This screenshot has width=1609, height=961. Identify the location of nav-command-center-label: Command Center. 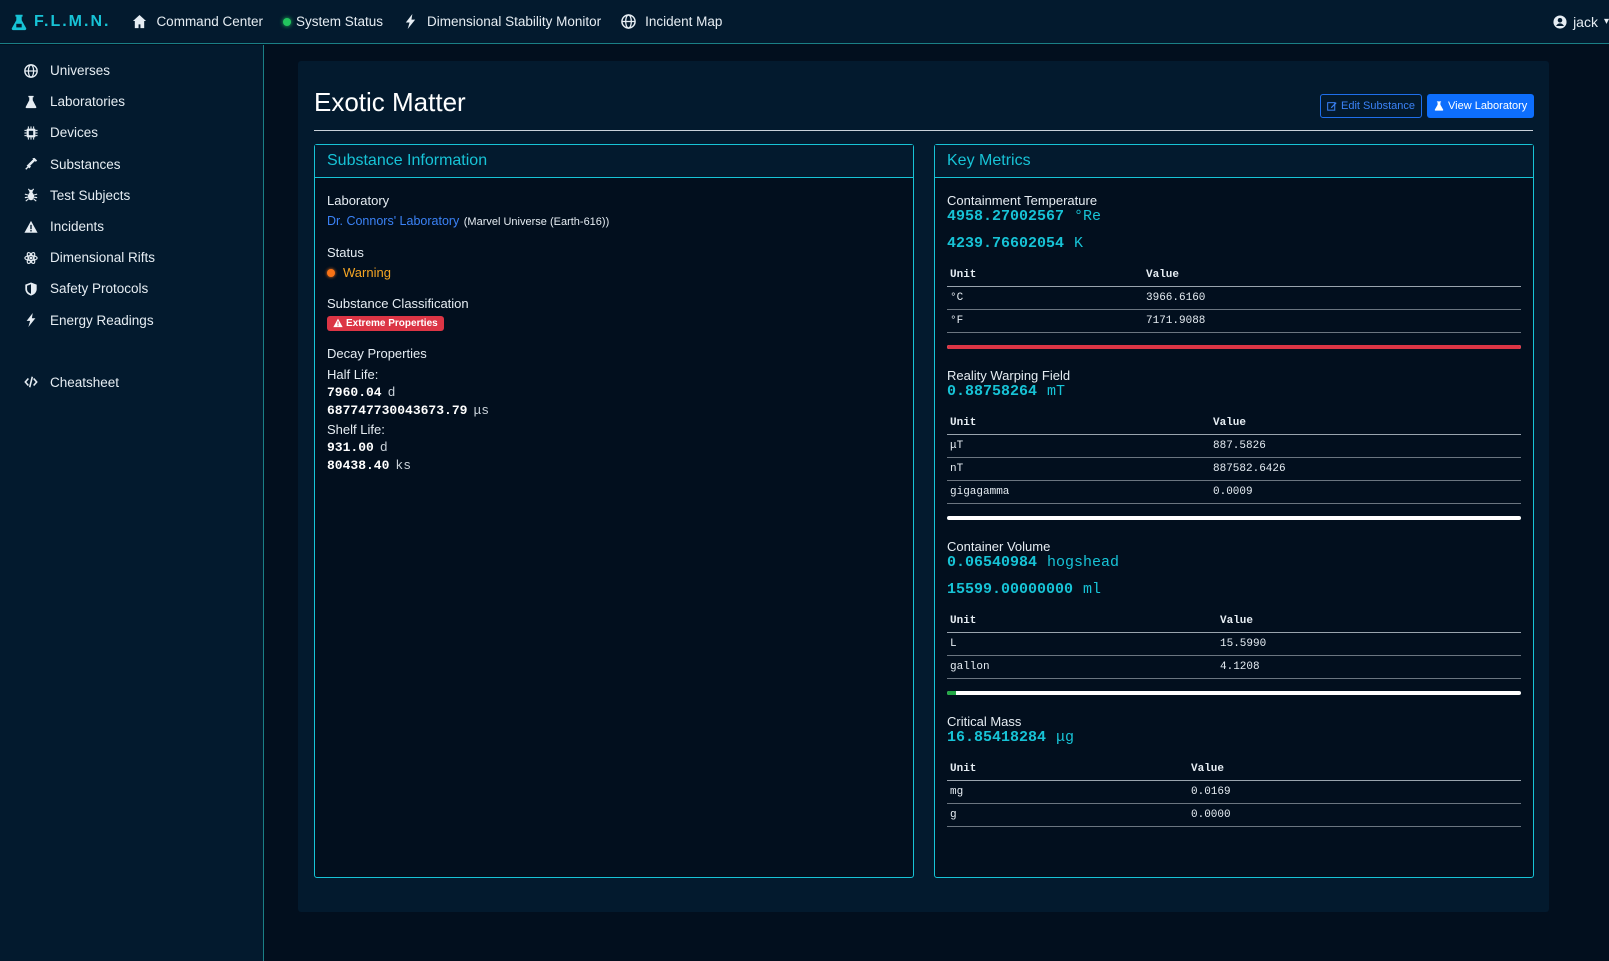
(209, 21).